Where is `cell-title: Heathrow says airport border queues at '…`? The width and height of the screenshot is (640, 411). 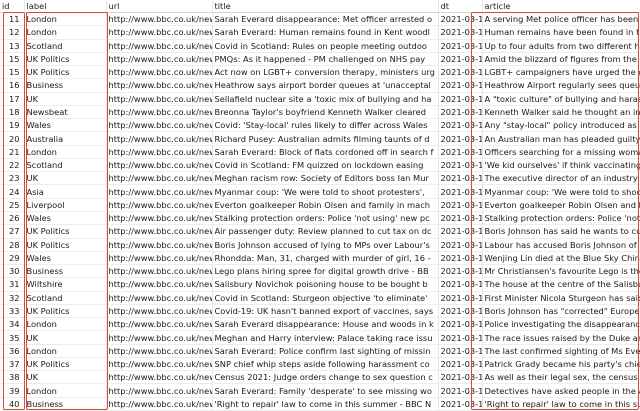 cell-title: Heathrow says airport border queues at '… is located at coordinates (325, 85).